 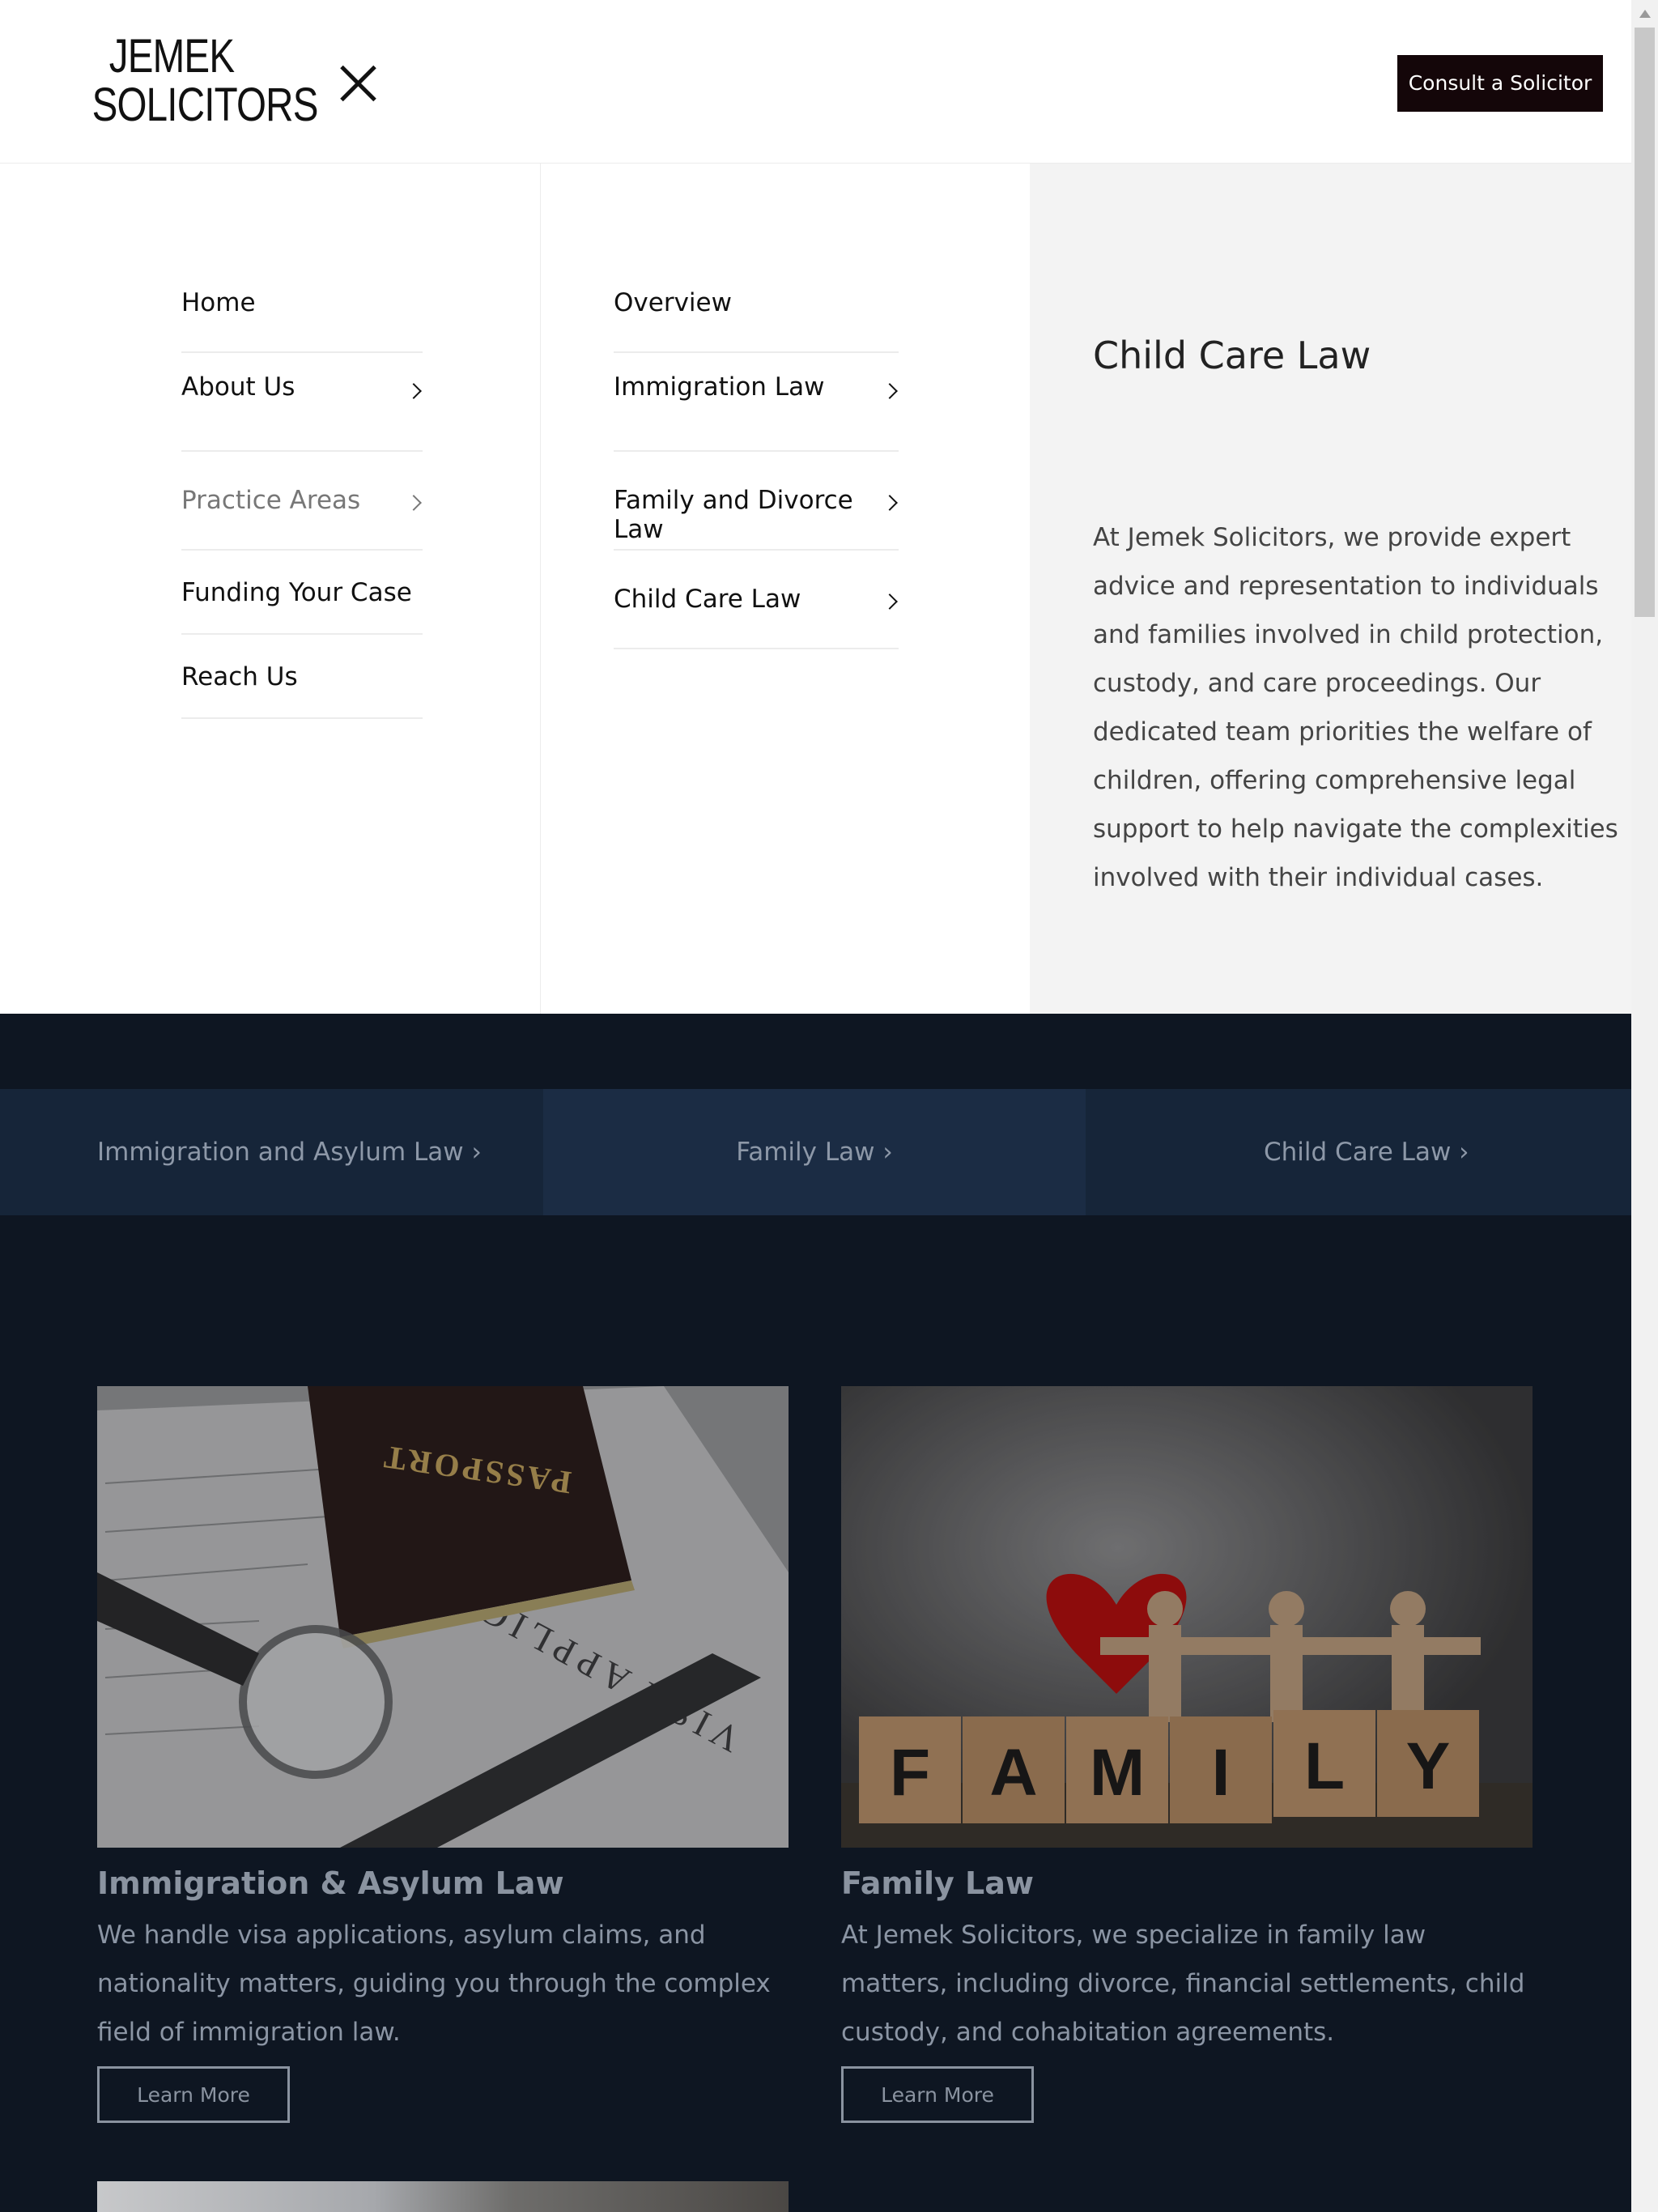 I want to click on menu-item-funding-your-case: Funding Your Case, so click(x=302, y=593).